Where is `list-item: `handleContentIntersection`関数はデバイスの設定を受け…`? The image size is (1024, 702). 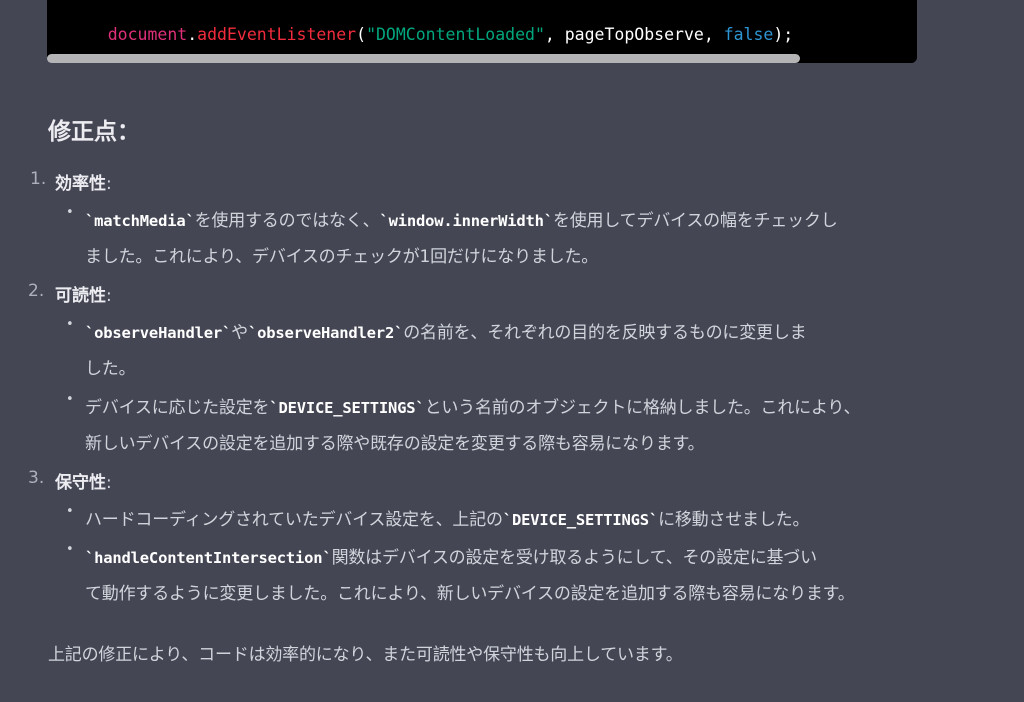 list-item: `handleContentIntersection`関数はデバイスの設定を受け… is located at coordinates (451, 558).